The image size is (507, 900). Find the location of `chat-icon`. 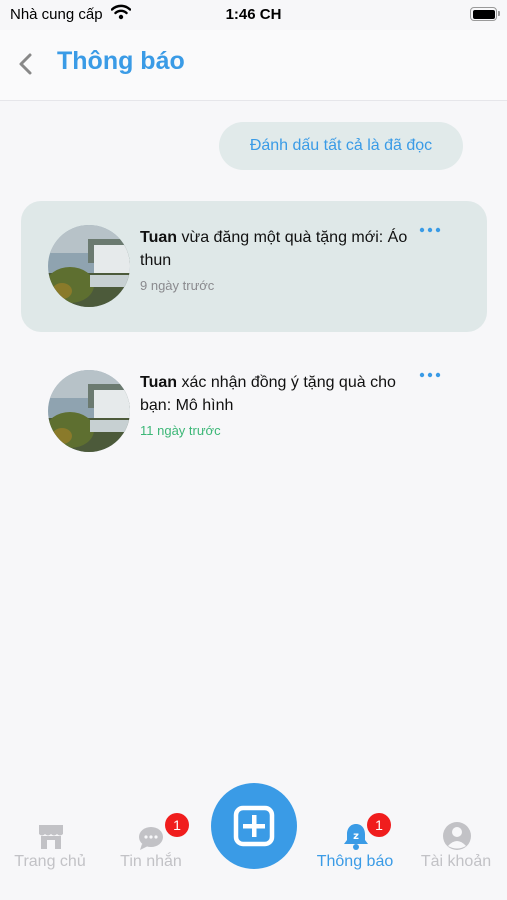

chat-icon is located at coordinates (152, 836).